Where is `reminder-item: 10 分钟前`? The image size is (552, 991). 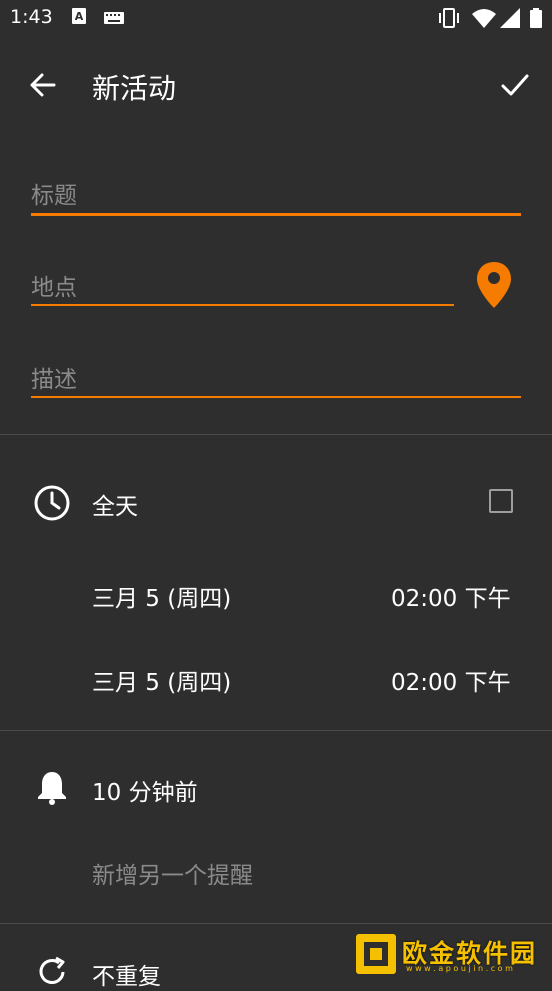
reminder-item: 10 分钟前 is located at coordinates (145, 790).